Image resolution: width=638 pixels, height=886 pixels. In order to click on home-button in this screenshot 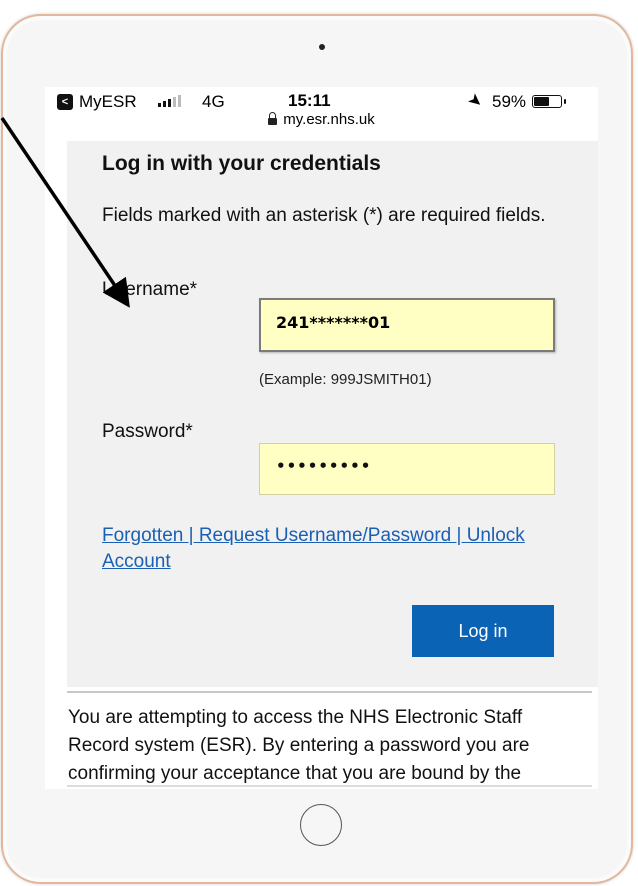, I will do `click(321, 825)`.